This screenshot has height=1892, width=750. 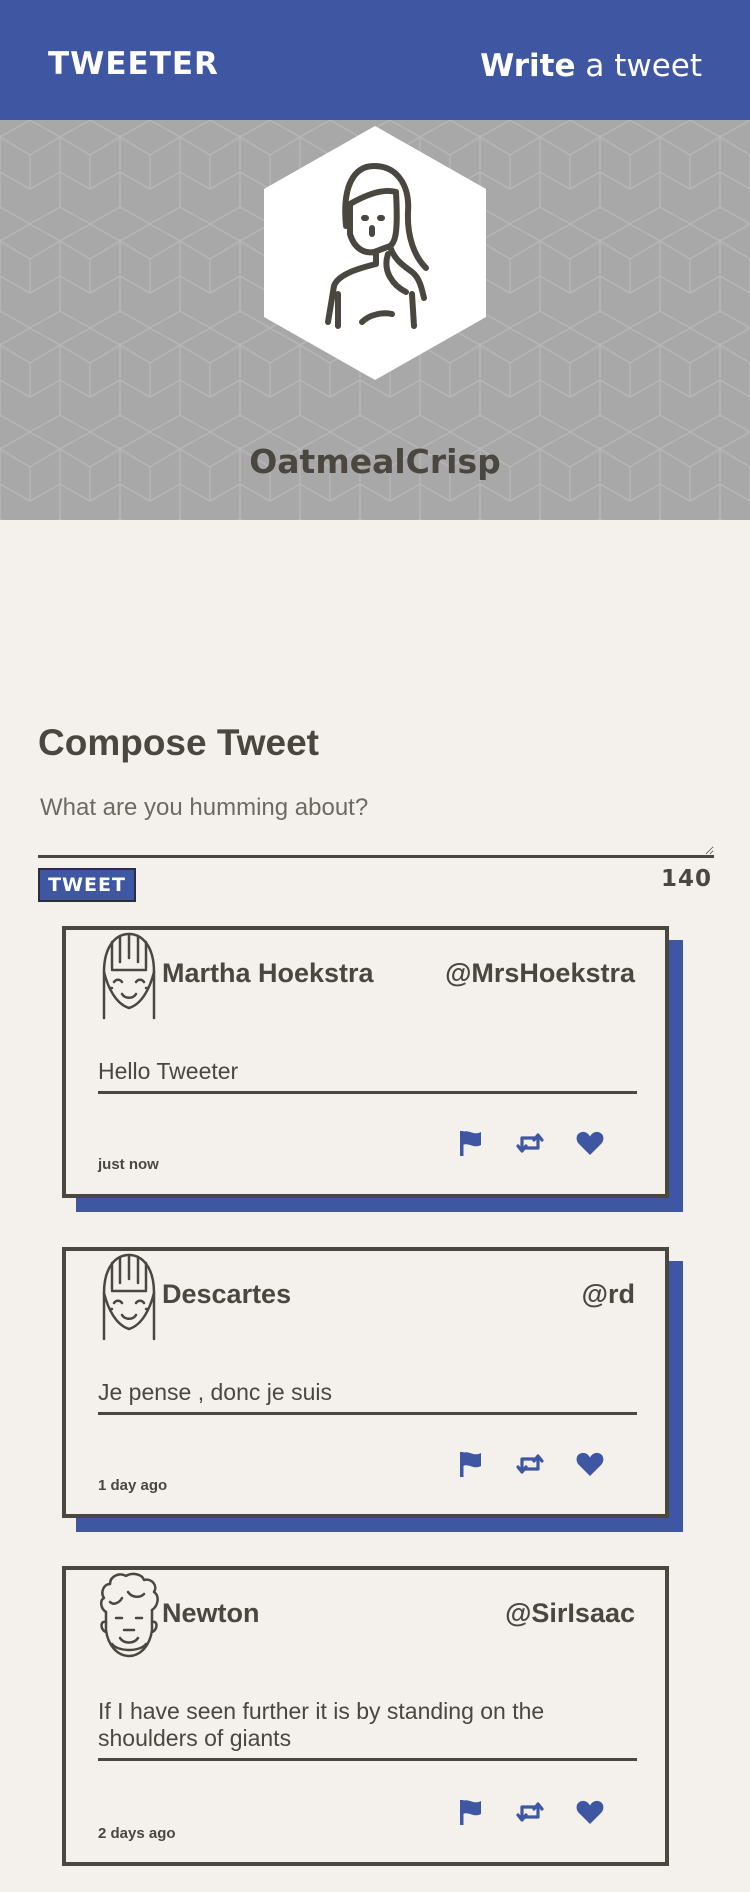 I want to click on tweet-content: Je pense , donc je suis, so click(x=367, y=1397).